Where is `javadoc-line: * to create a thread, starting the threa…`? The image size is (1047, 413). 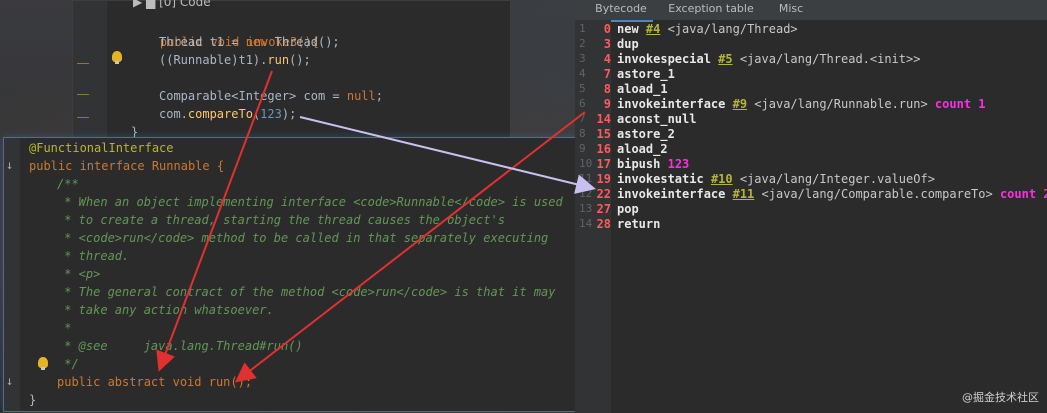
javadoc-line: * to create a thread, starting the threa… is located at coordinates (281, 220).